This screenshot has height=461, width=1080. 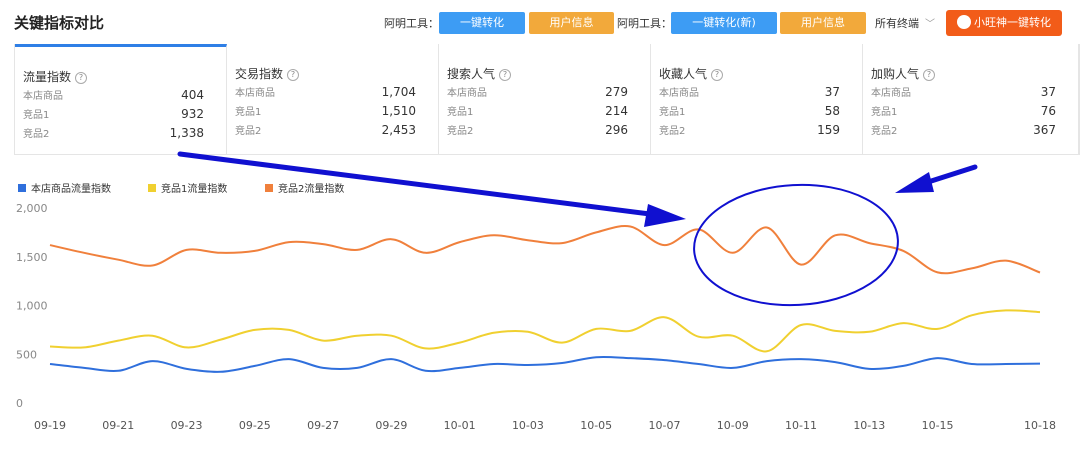 I want to click on y-tick-label: 1,500, so click(x=32, y=257).